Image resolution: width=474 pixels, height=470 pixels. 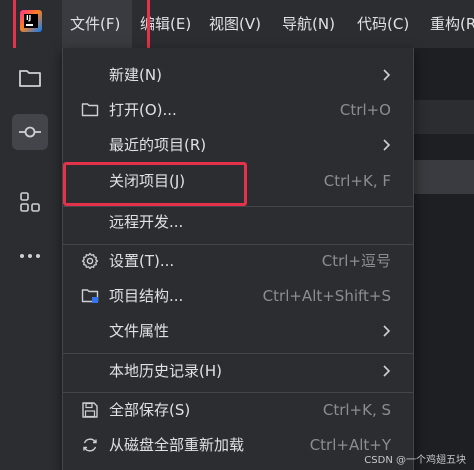 I want to click on menu-item-close-project: 关闭项目(J) Ctrl+K, F, so click(x=239, y=181).